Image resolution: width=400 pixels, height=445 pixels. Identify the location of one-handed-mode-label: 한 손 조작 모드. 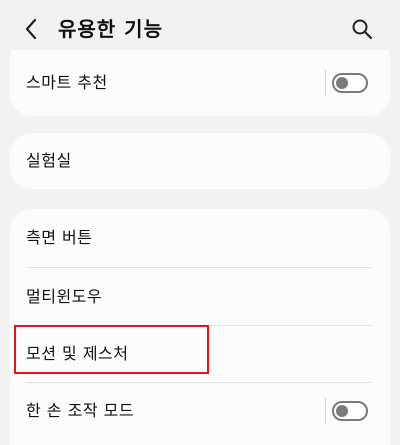
(80, 410).